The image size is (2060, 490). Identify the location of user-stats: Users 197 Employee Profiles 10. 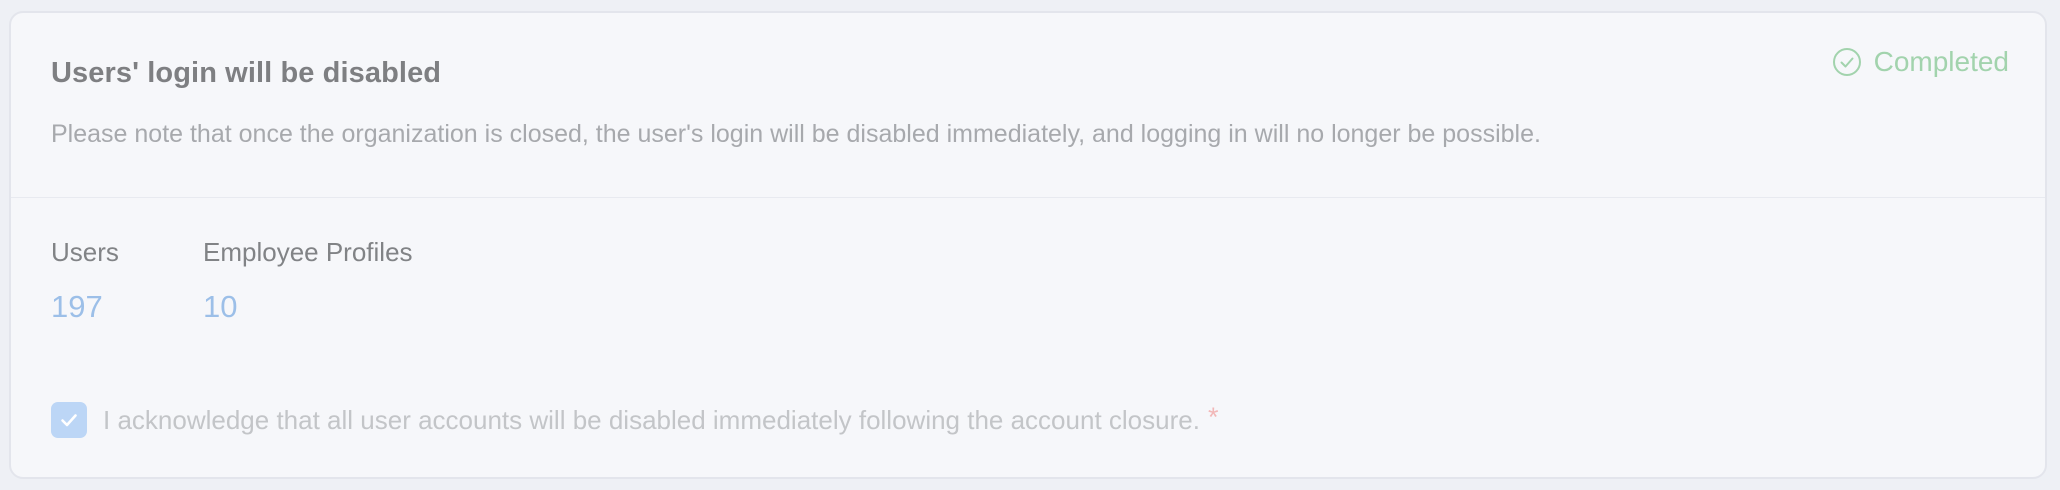
(232, 281).